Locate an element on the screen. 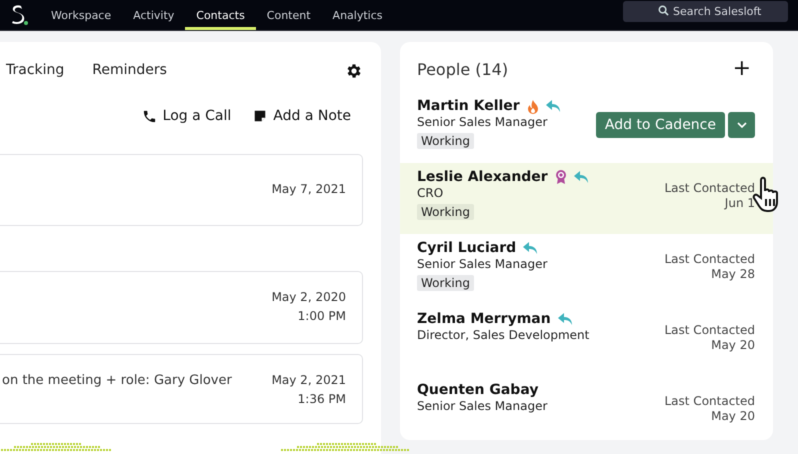  search-field: Search Salesloft is located at coordinates (705, 11).